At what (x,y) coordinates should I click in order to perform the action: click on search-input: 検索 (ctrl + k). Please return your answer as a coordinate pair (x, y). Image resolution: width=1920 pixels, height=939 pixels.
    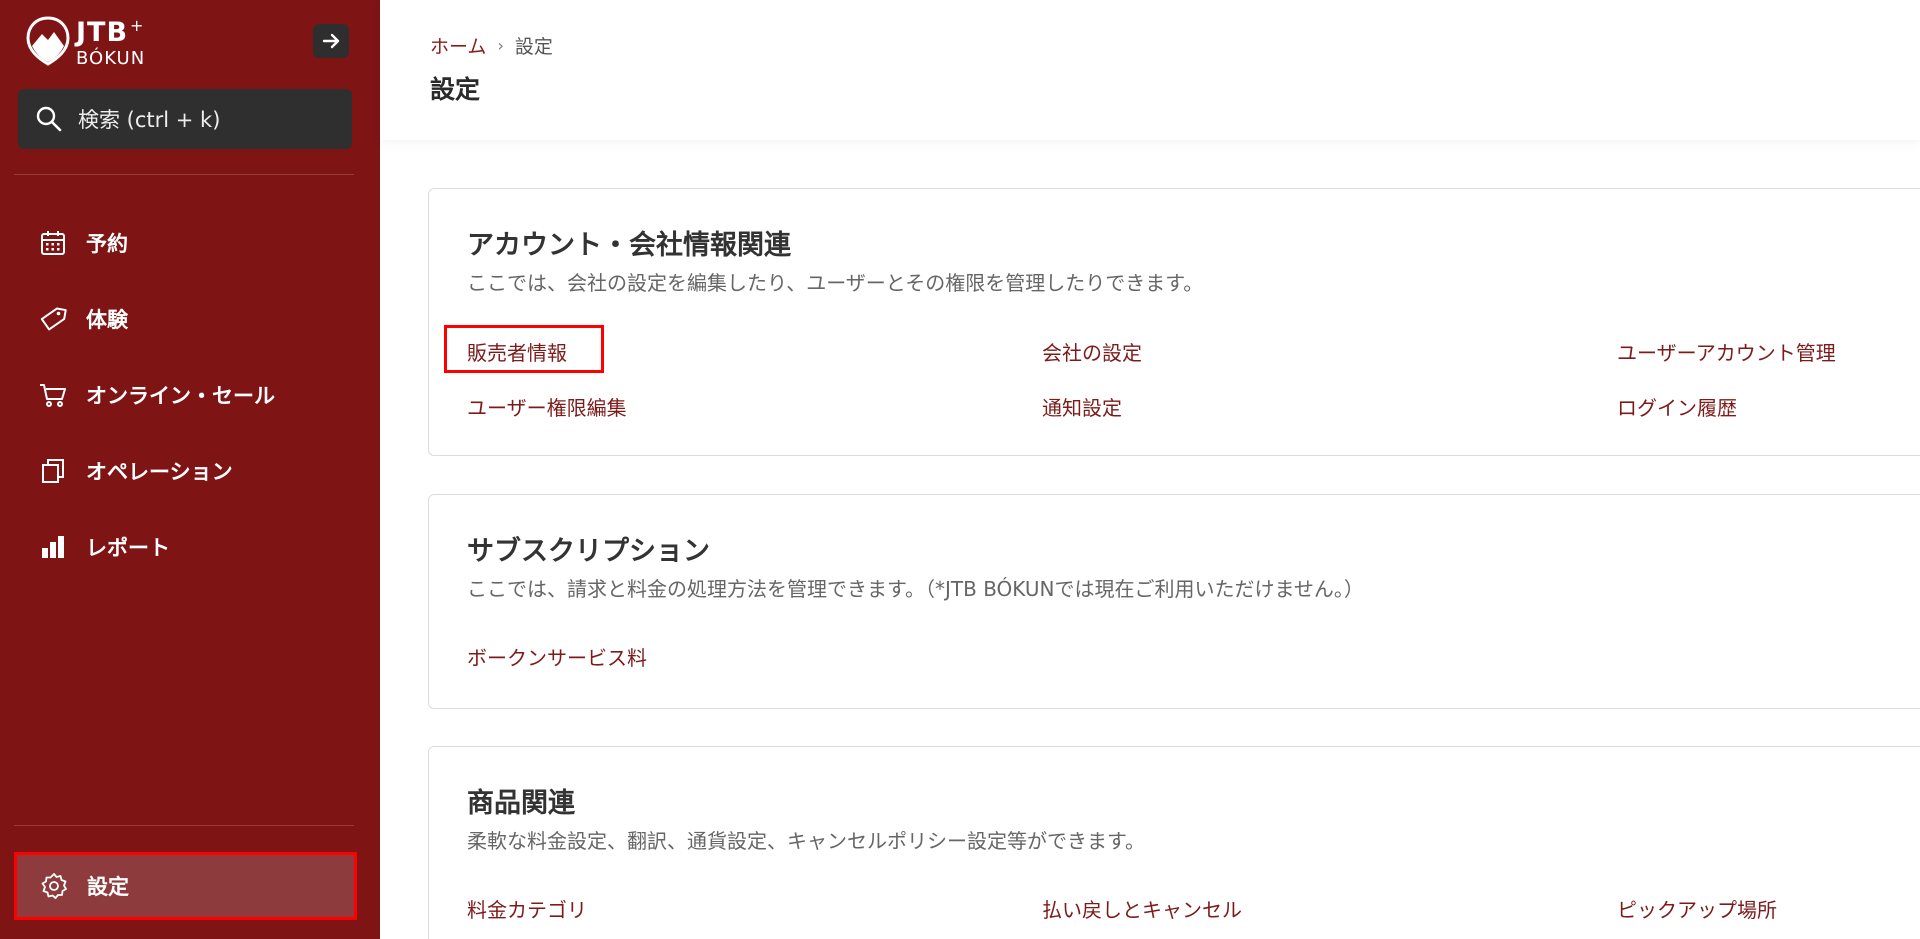
    Looking at the image, I should click on (185, 119).